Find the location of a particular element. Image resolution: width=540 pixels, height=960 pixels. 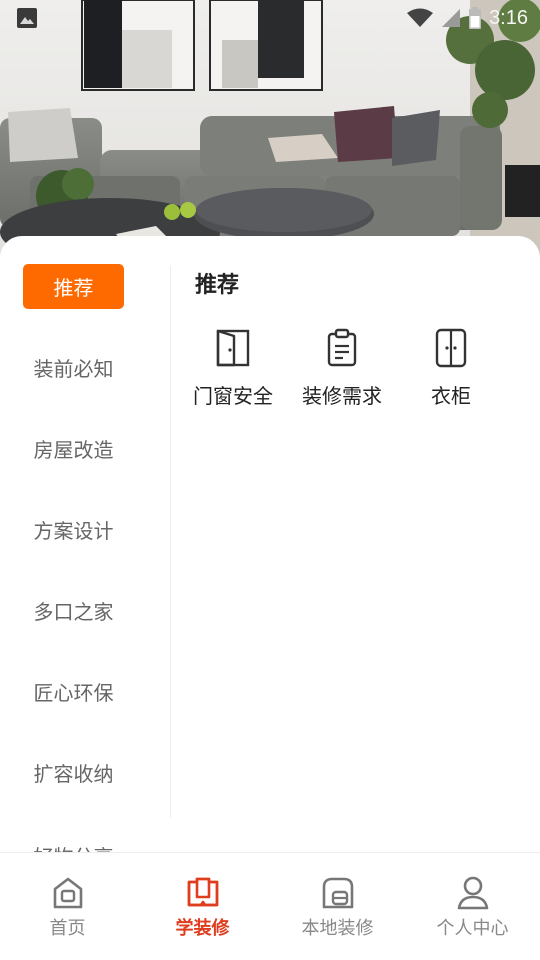

battery-icon is located at coordinates (475, 18).